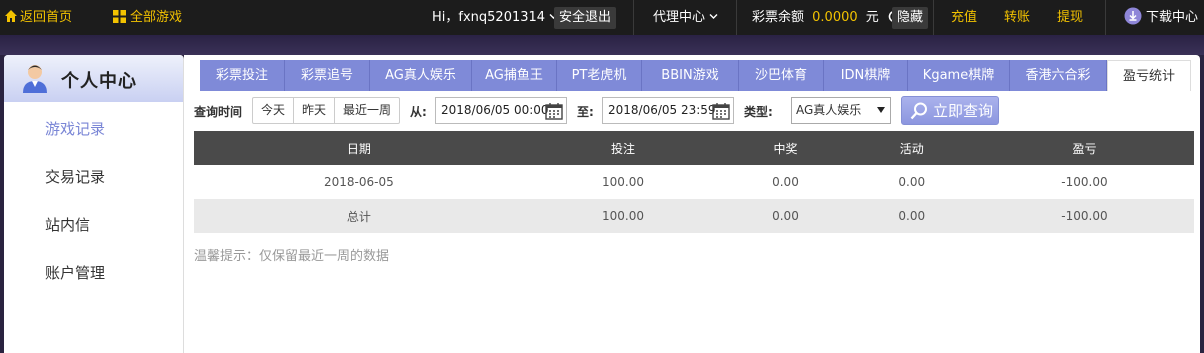 The height and width of the screenshot is (353, 1204). Describe the element at coordinates (713, 16) in the screenshot. I see `chevron-down-icon` at that location.